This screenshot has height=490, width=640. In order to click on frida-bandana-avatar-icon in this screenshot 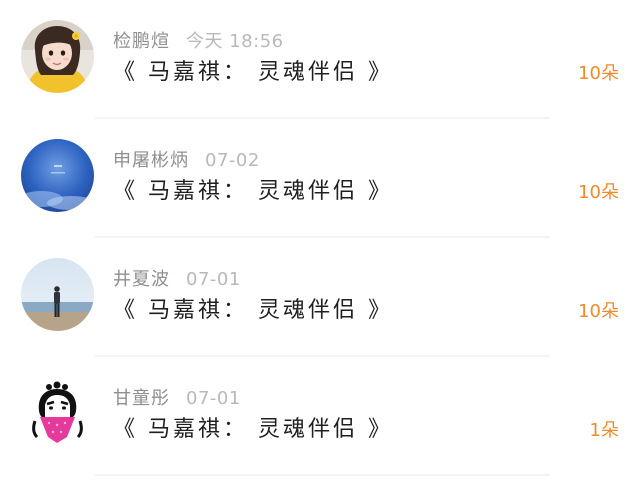, I will do `click(57, 413)`.